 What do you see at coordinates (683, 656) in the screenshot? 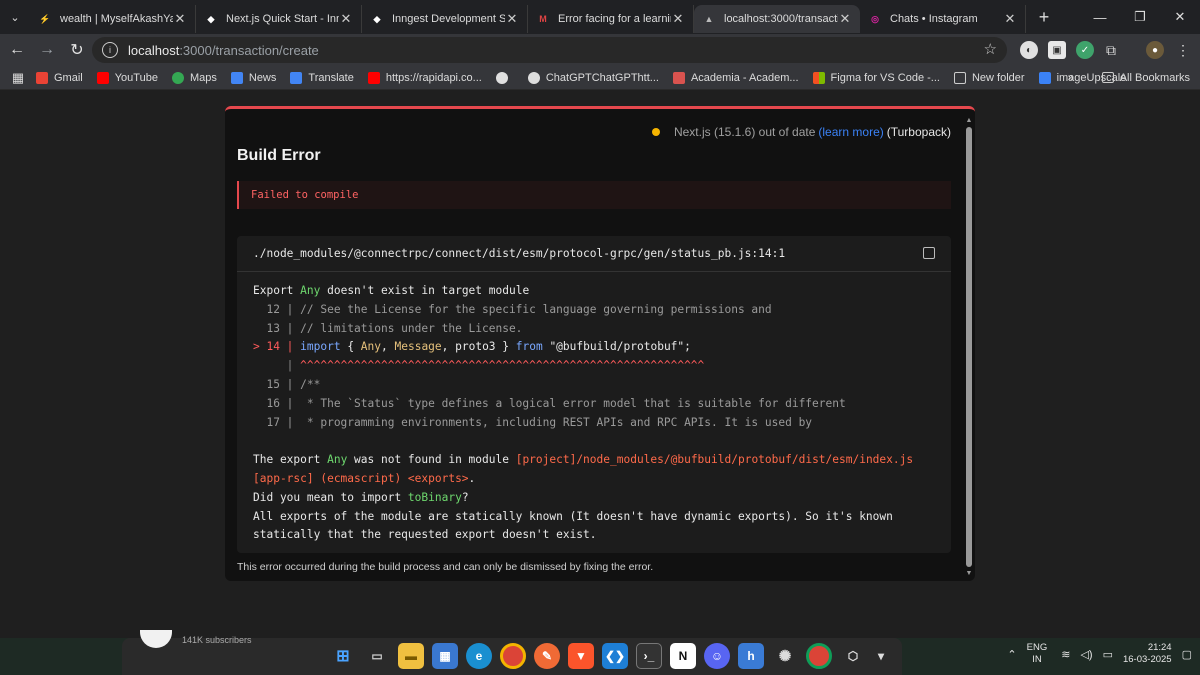
I see `notion-icon: N` at bounding box center [683, 656].